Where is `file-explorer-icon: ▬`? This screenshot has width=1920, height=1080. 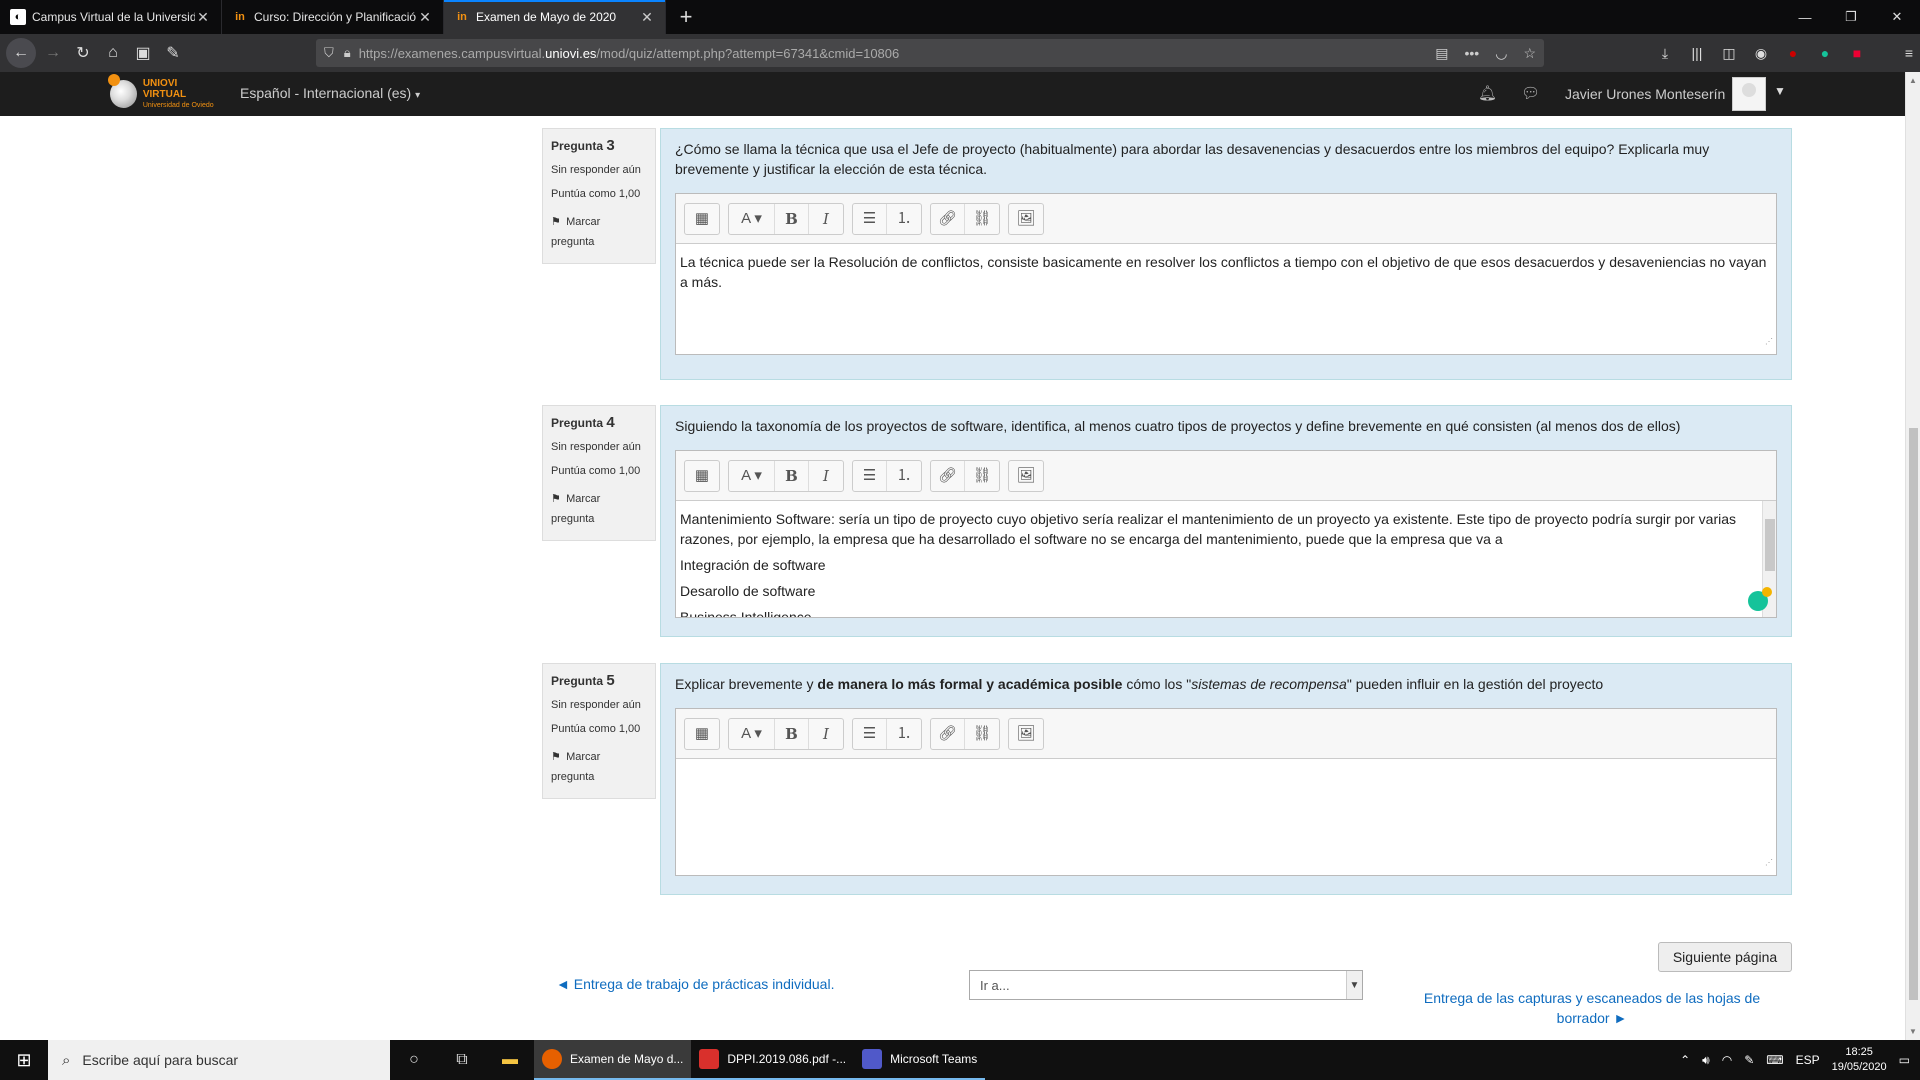
file-explorer-icon: ▬ is located at coordinates (510, 1060).